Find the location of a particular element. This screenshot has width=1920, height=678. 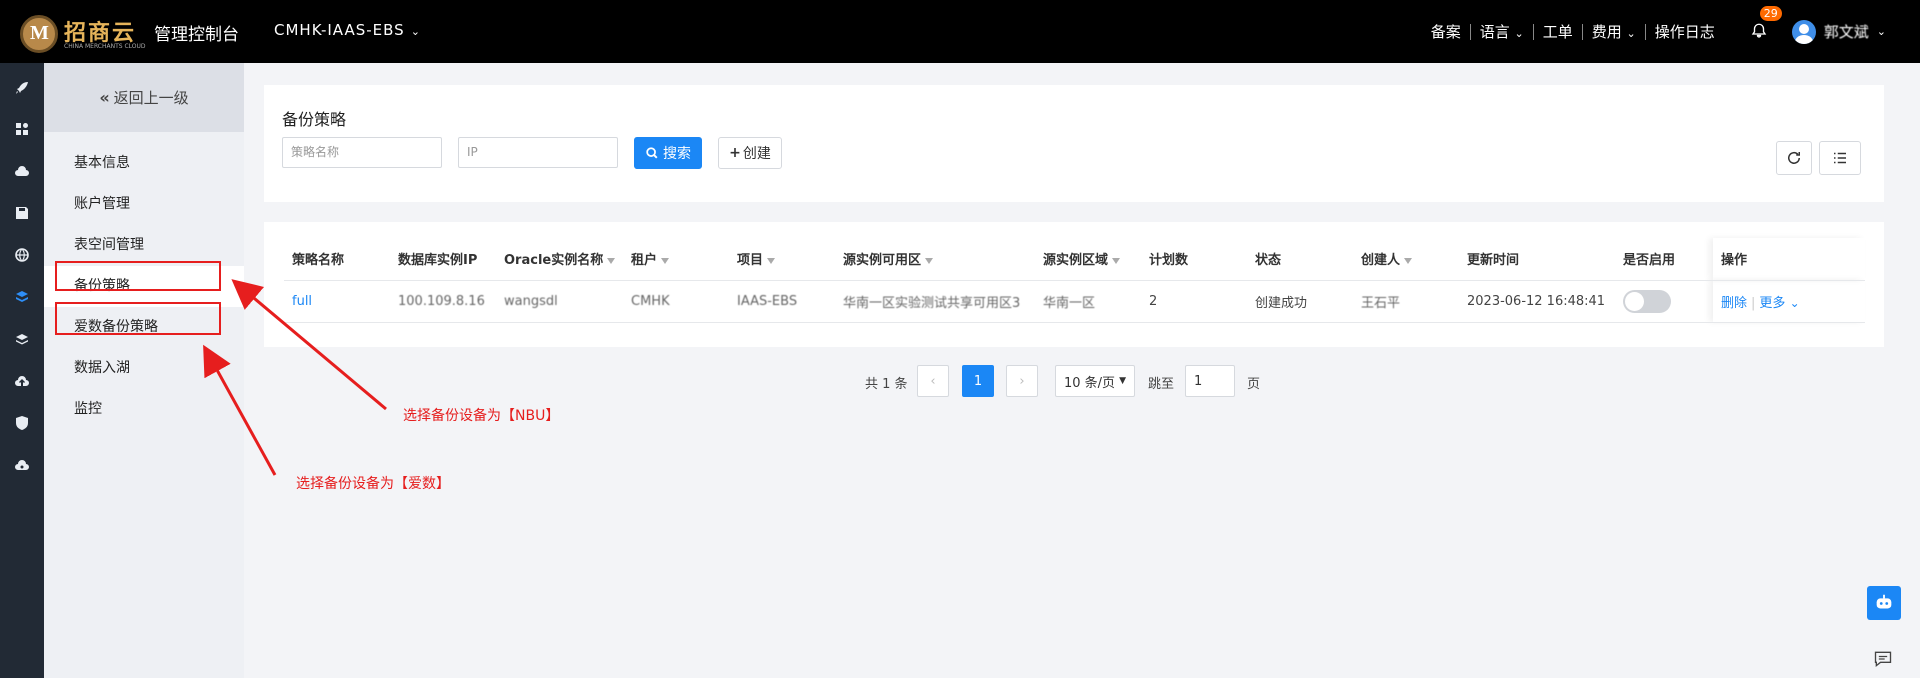

delete-link: 删除 is located at coordinates (1734, 303).